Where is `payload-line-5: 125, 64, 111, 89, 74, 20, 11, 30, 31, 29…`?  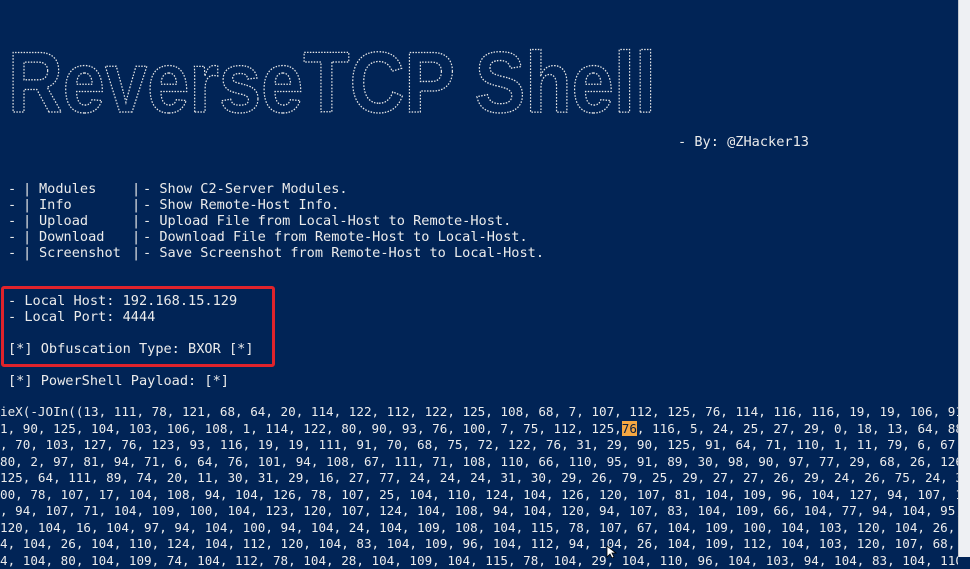 payload-line-5: 125, 64, 111, 89, 74, 20, 11, 30, 31, 29… is located at coordinates (479, 478).